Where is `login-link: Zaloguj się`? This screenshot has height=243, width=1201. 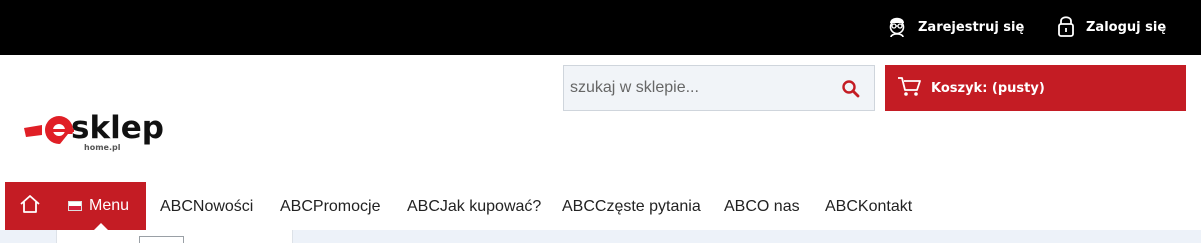 login-link: Zaloguj się is located at coordinates (1111, 27).